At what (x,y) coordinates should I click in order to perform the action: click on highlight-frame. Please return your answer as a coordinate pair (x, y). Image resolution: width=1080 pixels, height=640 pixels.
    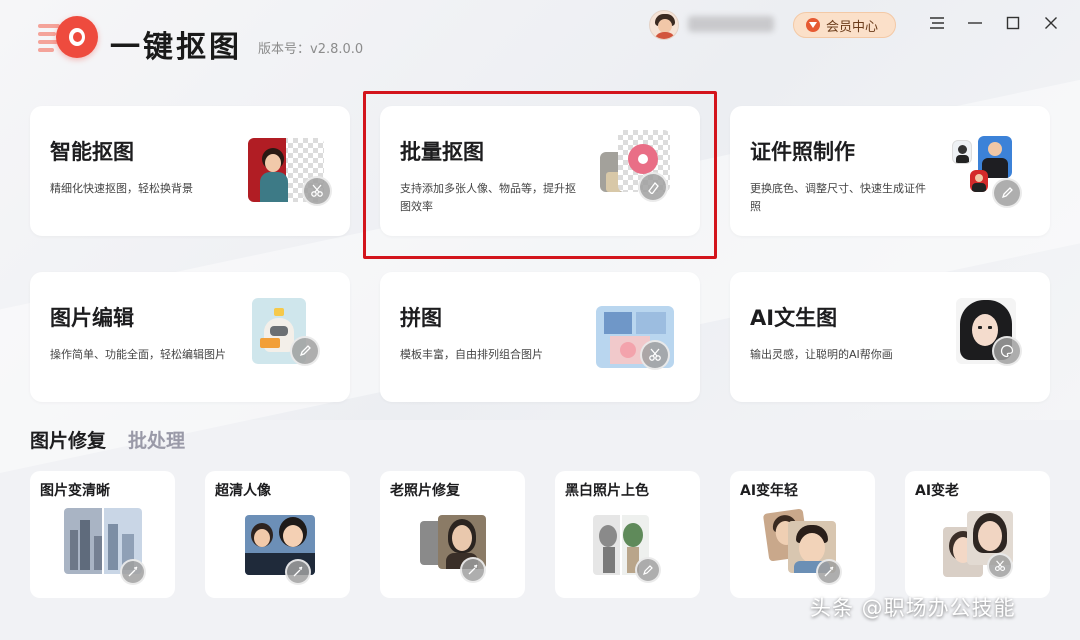
    Looking at the image, I should click on (540, 175).